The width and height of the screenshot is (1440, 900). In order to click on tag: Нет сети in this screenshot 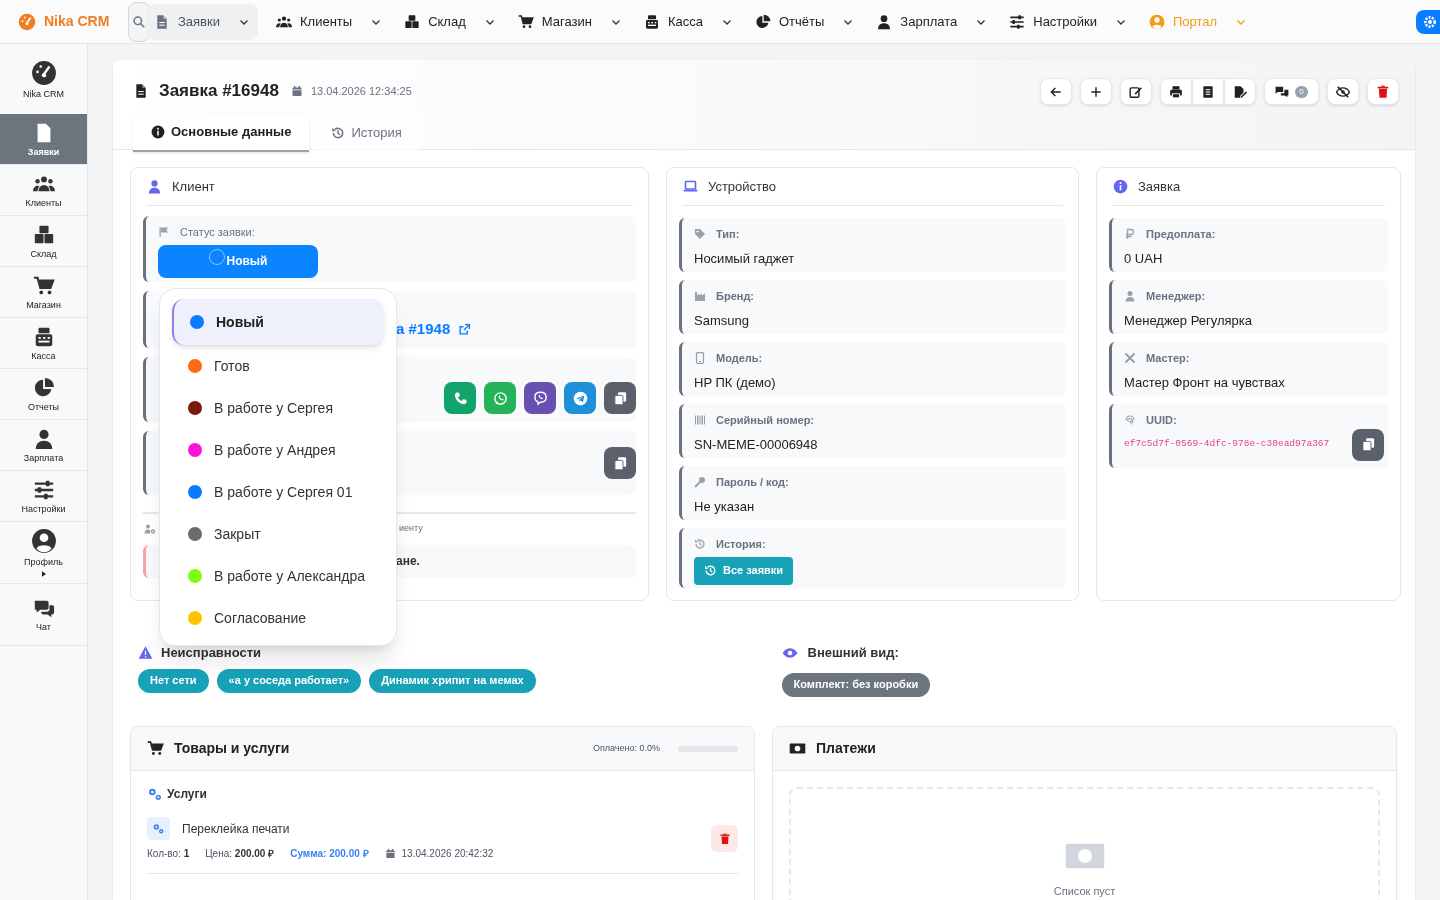, I will do `click(173, 680)`.